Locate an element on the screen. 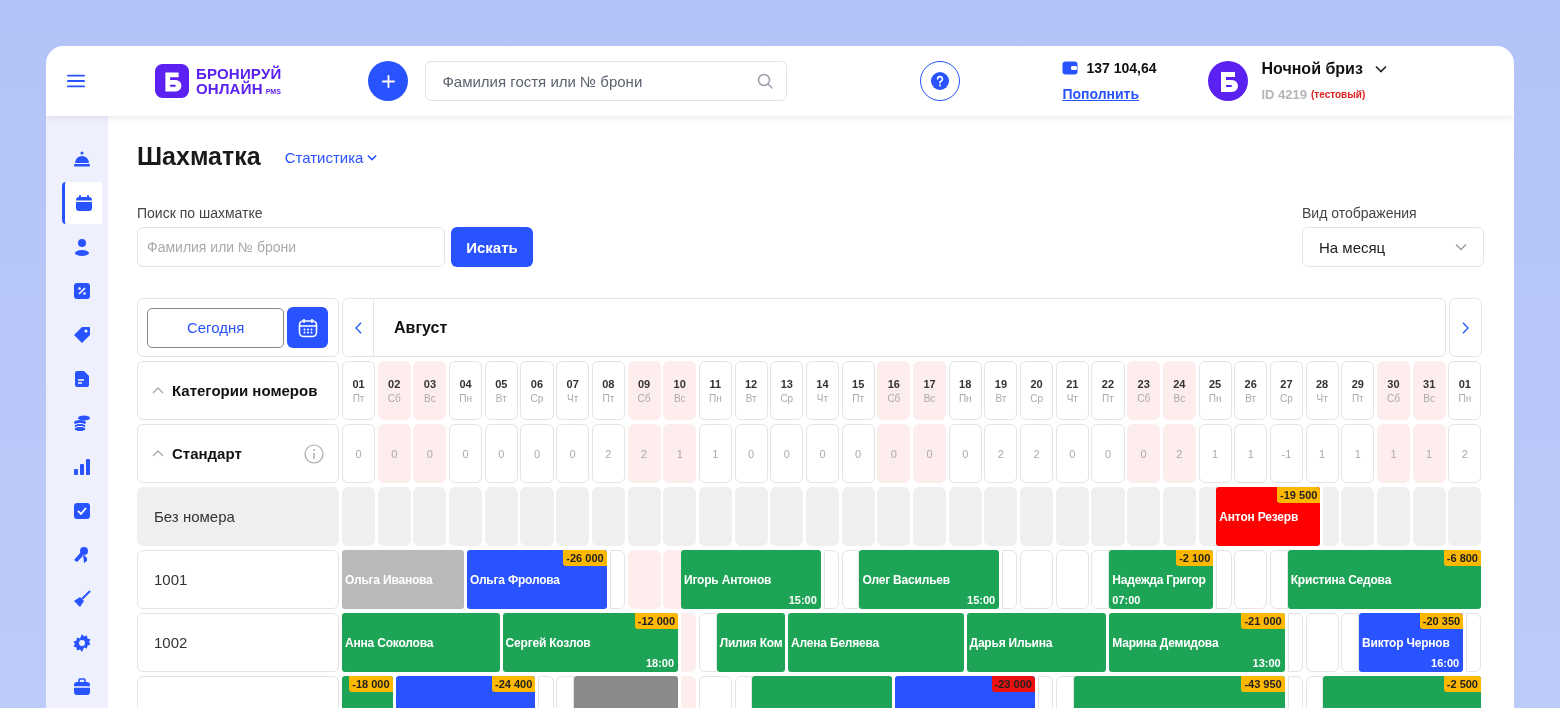 The width and height of the screenshot is (1560, 708). booking-bar: -18 000 is located at coordinates (367, 692).